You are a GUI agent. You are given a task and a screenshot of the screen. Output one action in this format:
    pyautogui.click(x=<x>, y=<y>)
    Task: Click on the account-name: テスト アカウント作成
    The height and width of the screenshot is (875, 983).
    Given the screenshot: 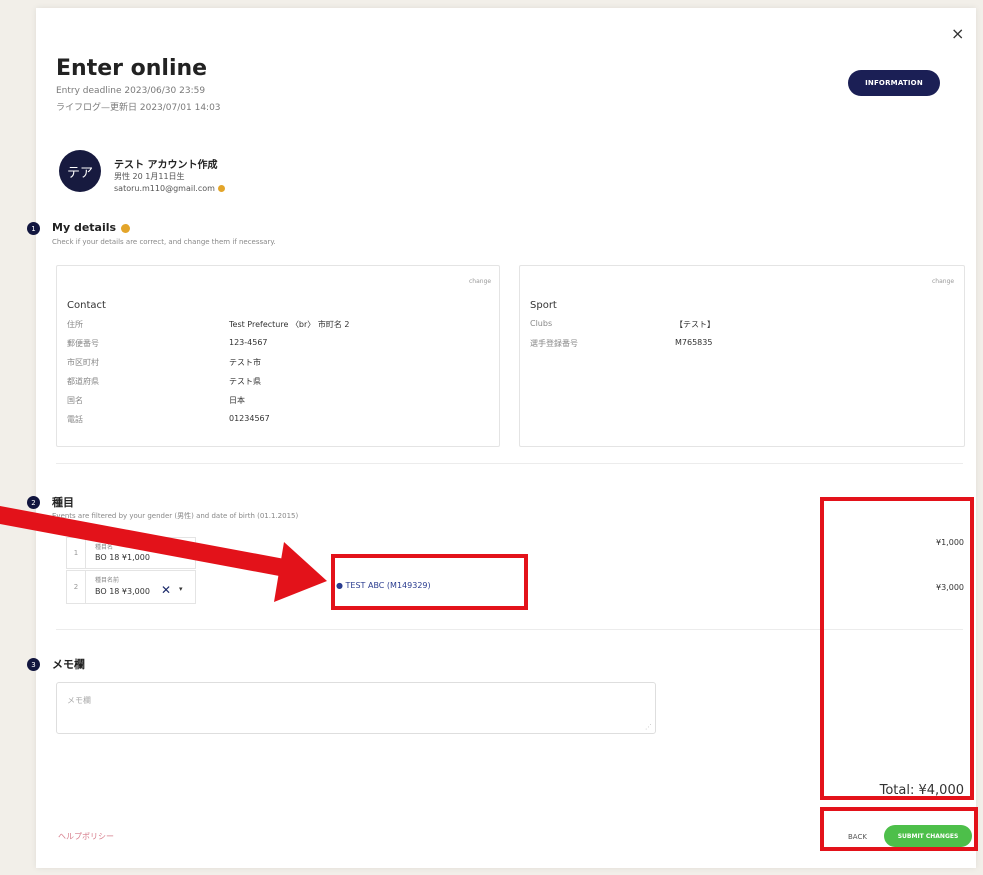 What is the action you would take?
    pyautogui.click(x=166, y=165)
    